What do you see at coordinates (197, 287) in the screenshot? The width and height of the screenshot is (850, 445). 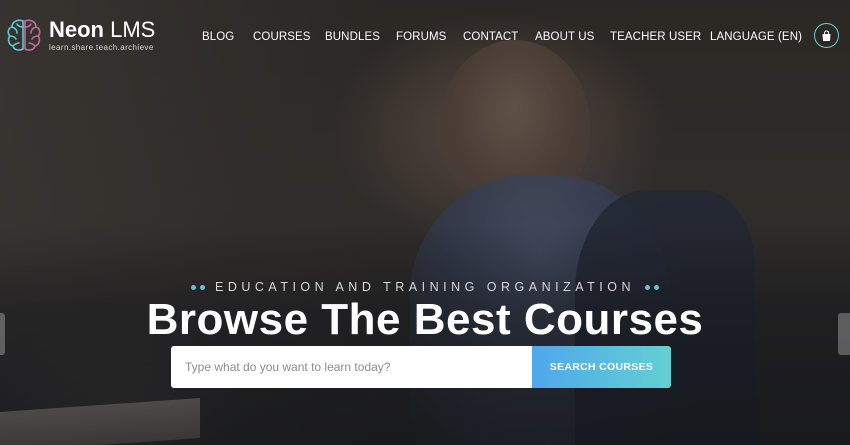 I see `dots-decoration-left` at bounding box center [197, 287].